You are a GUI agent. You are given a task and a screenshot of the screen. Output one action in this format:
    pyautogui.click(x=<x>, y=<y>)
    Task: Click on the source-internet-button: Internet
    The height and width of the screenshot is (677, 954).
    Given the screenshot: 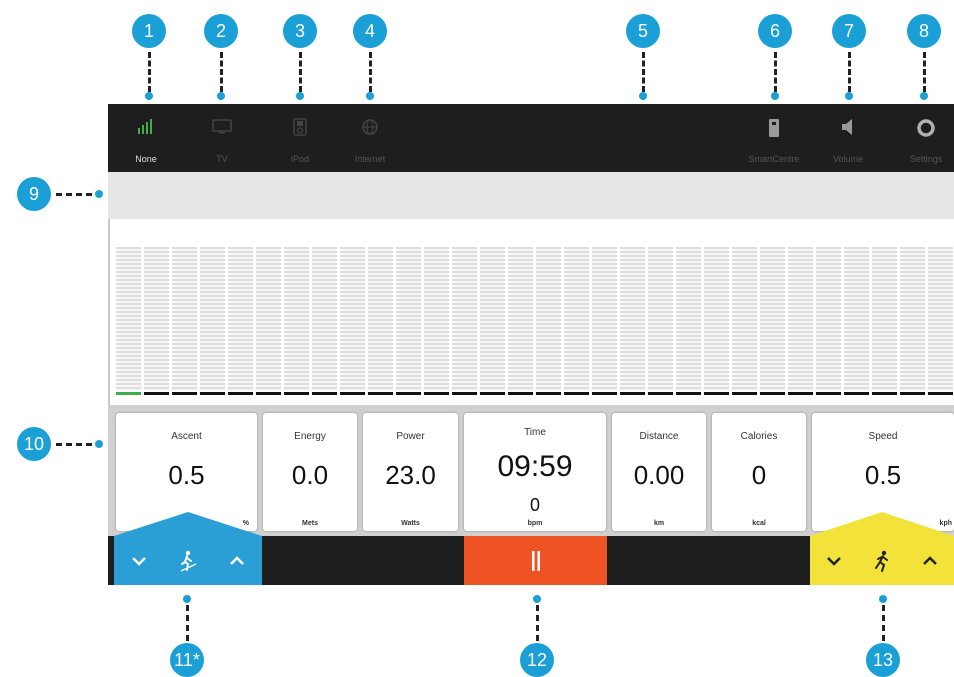 What is the action you would take?
    pyautogui.click(x=370, y=138)
    